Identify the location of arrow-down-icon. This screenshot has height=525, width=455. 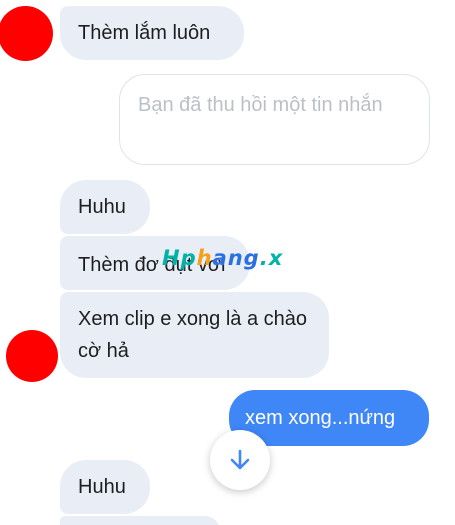
(240, 459).